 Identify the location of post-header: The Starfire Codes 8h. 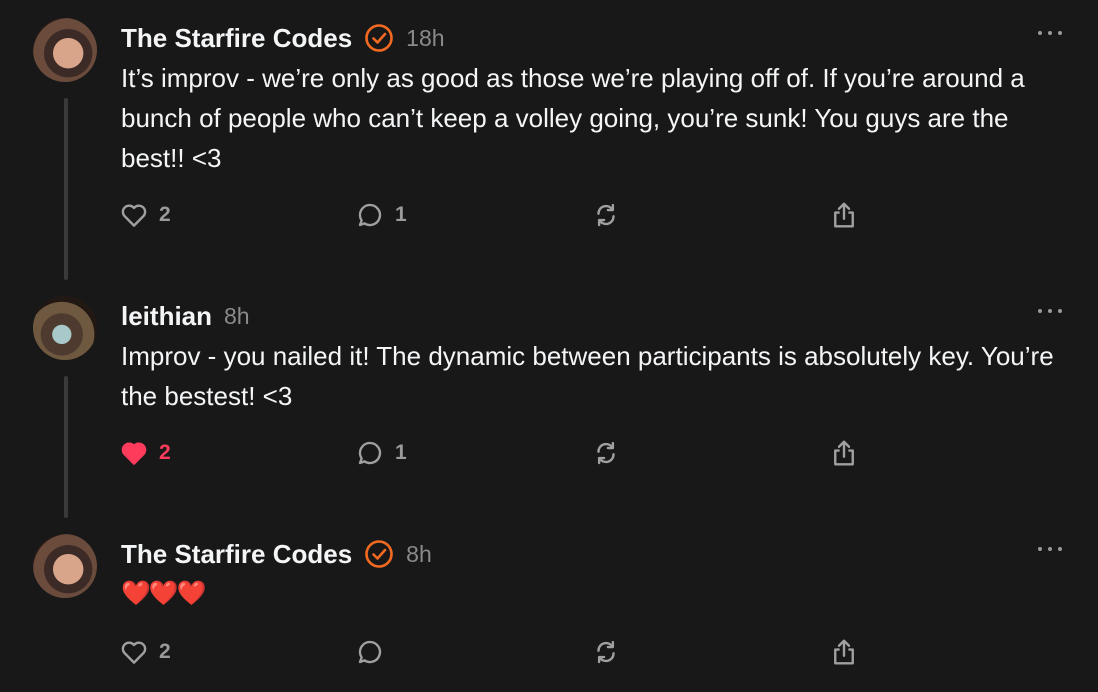
(276, 554).